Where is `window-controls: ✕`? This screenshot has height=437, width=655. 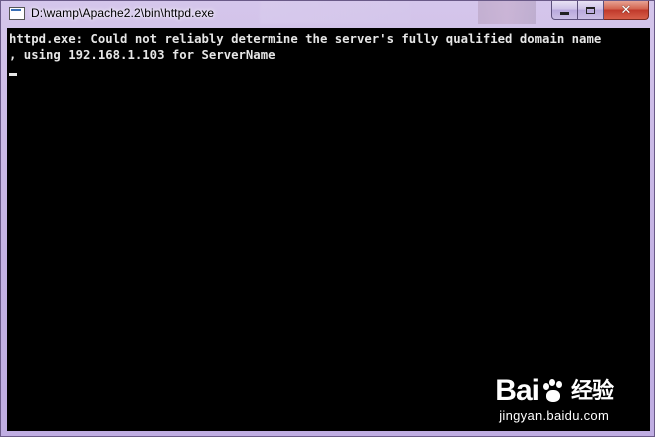 window-controls: ✕ is located at coordinates (600, 11).